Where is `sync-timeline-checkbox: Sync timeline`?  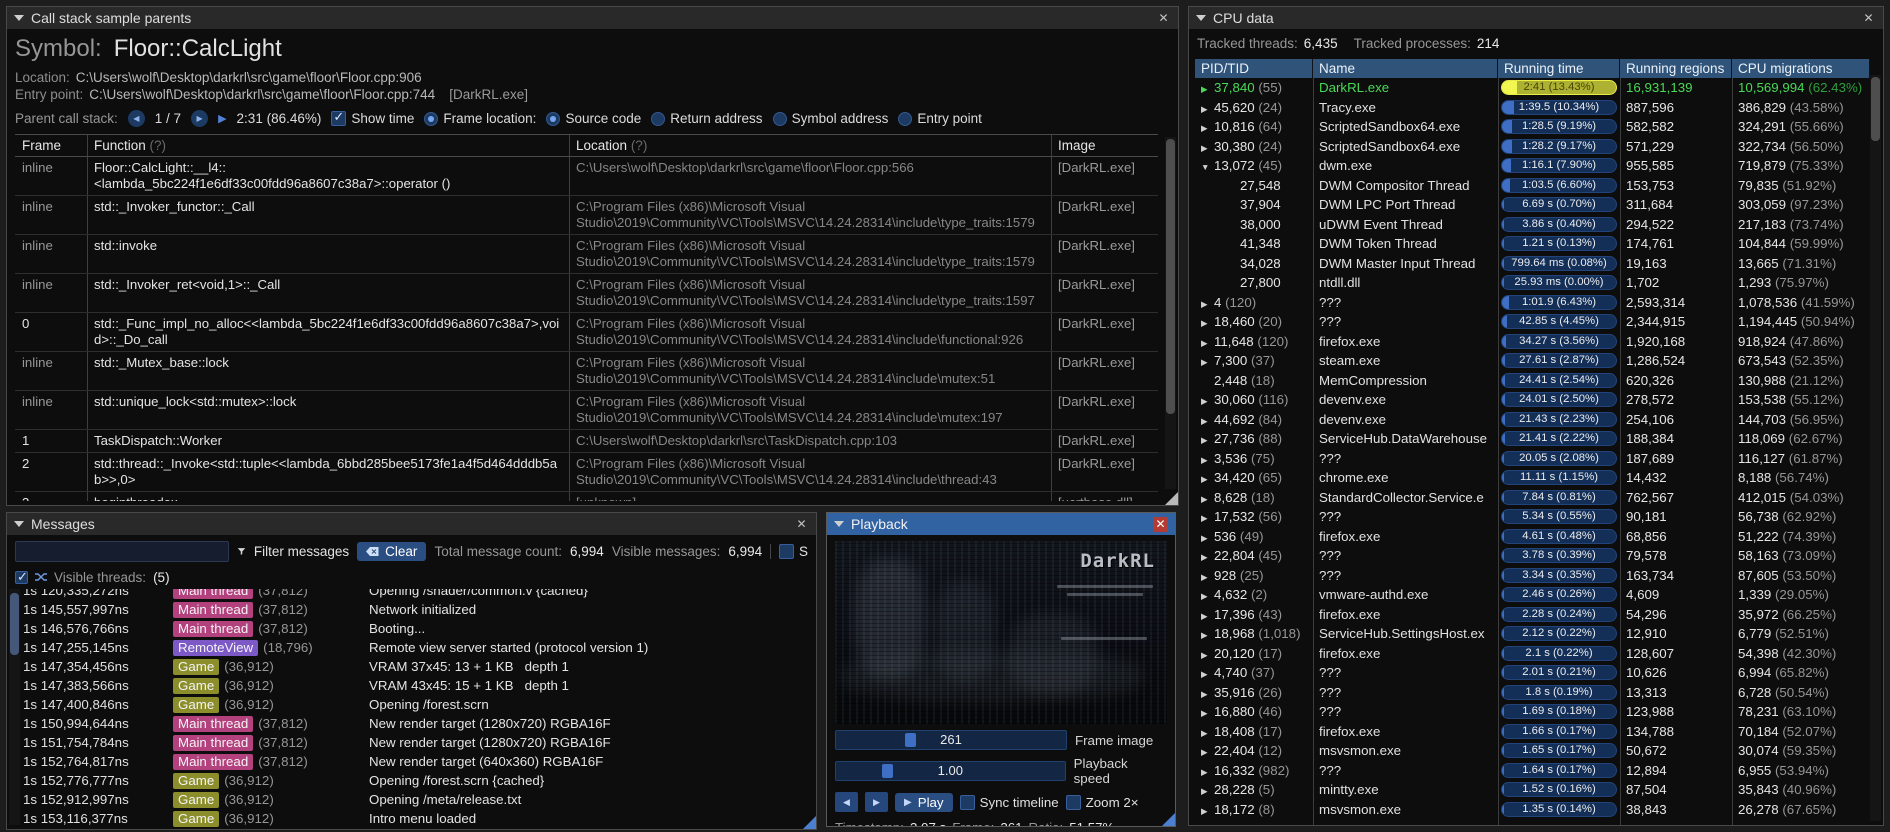
sync-timeline-checkbox: Sync timeline is located at coordinates (1009, 802).